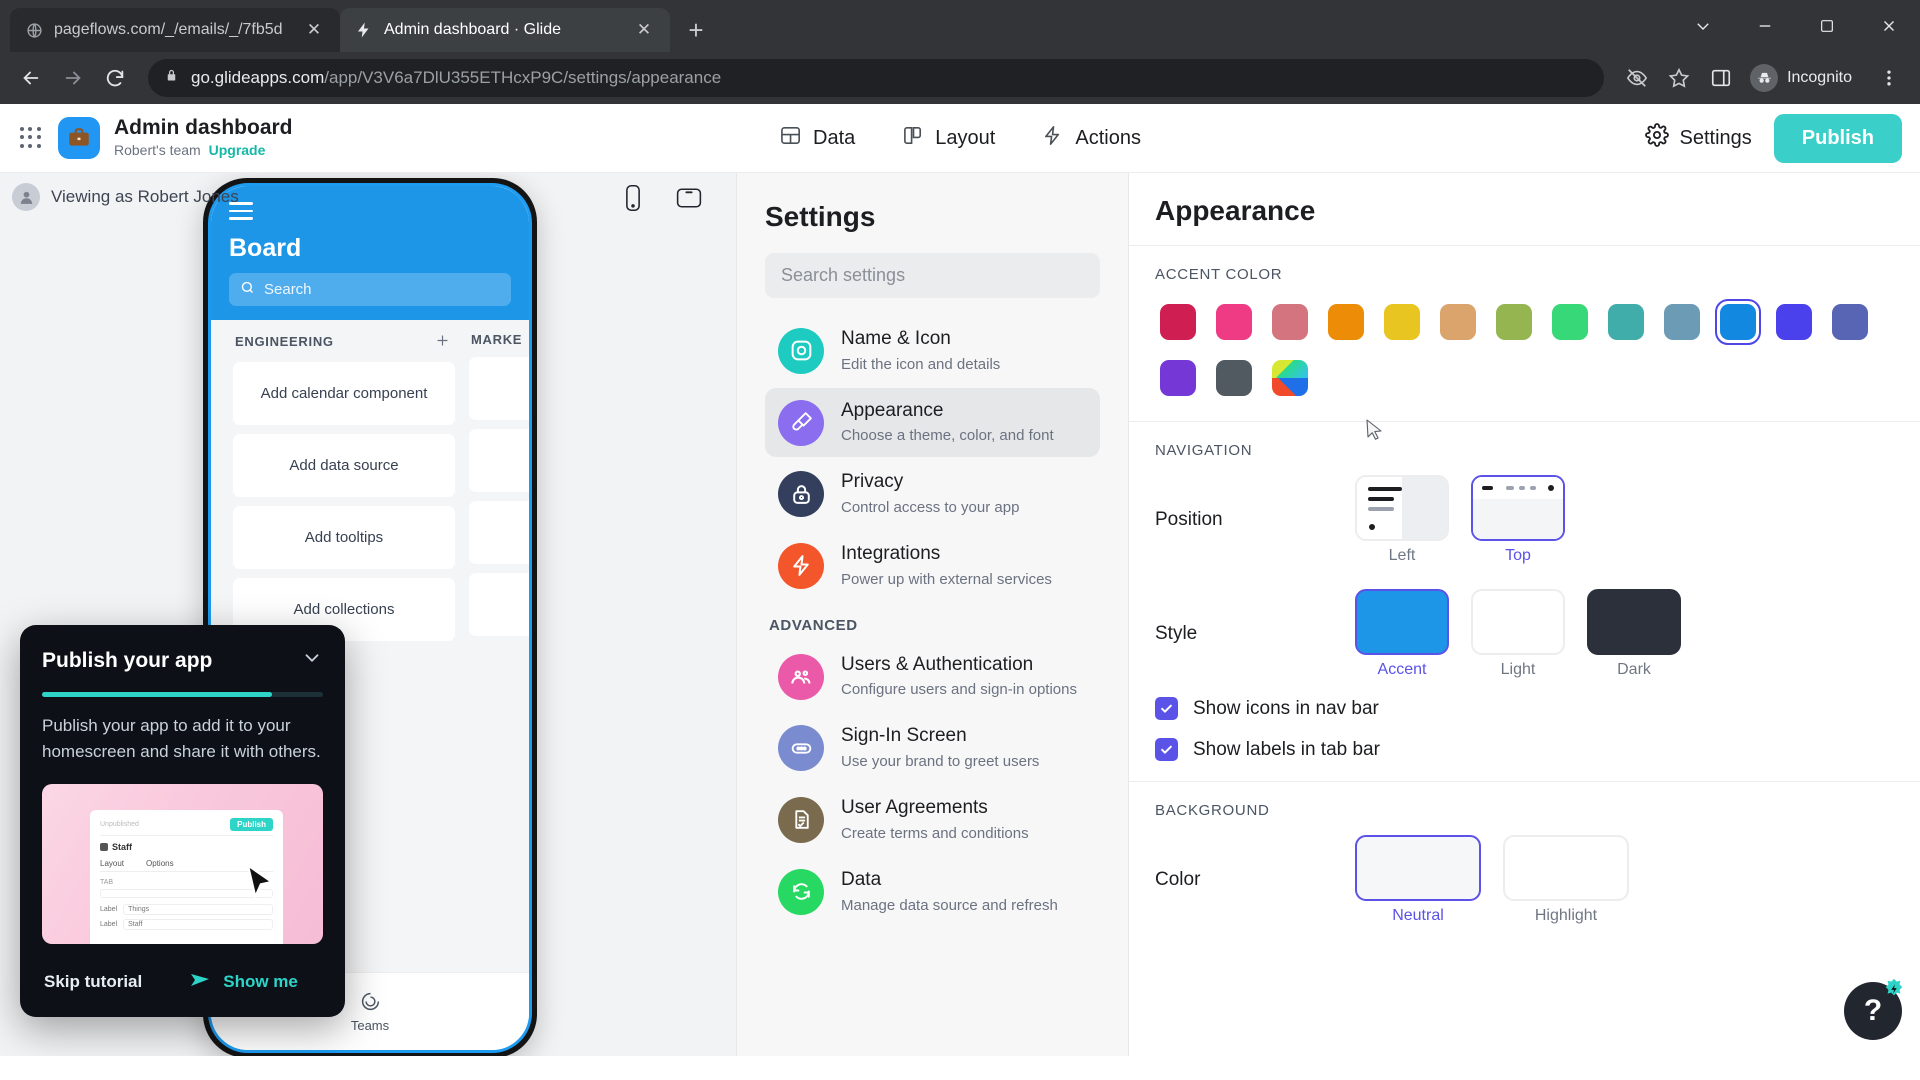  I want to click on position-option-top: Top, so click(1518, 520).